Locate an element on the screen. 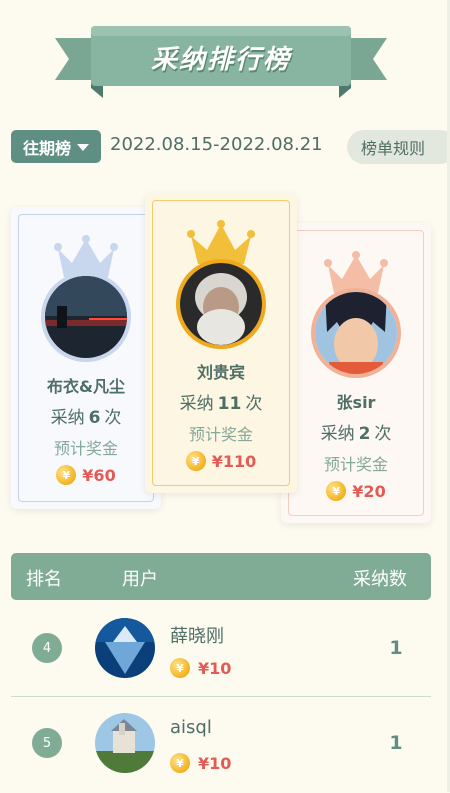 The height and width of the screenshot is (793, 450). adopt-number: 2 is located at coordinates (364, 434).